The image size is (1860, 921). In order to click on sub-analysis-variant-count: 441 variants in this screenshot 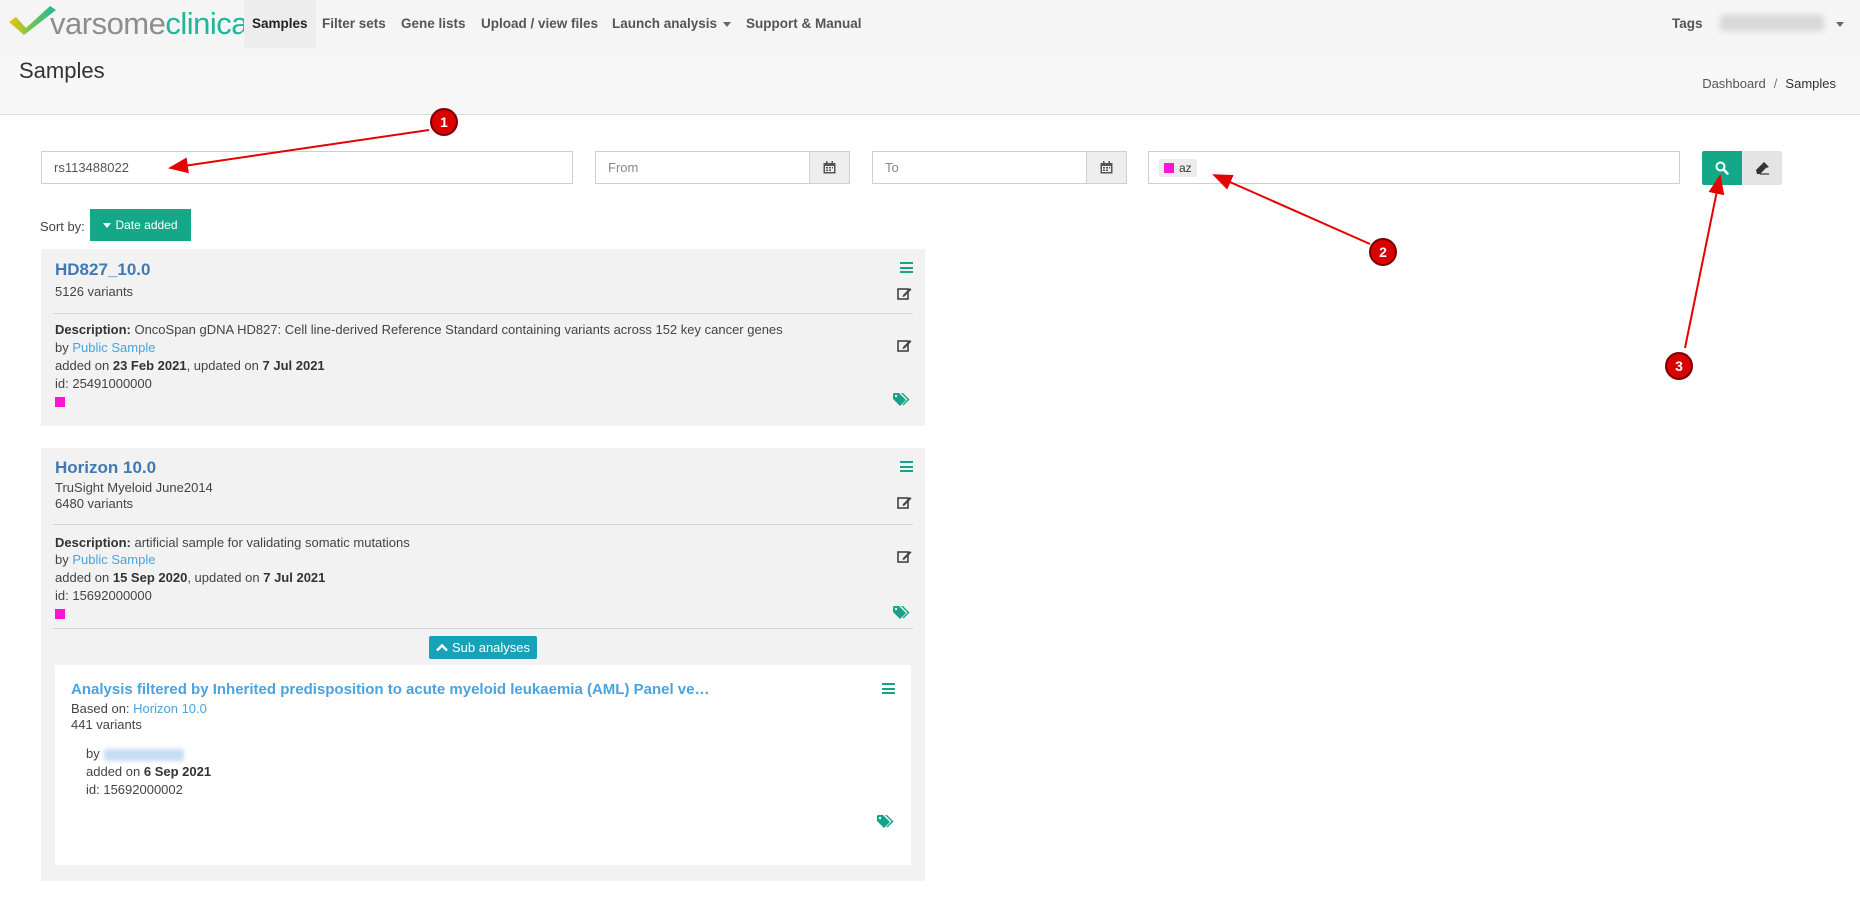, I will do `click(106, 724)`.